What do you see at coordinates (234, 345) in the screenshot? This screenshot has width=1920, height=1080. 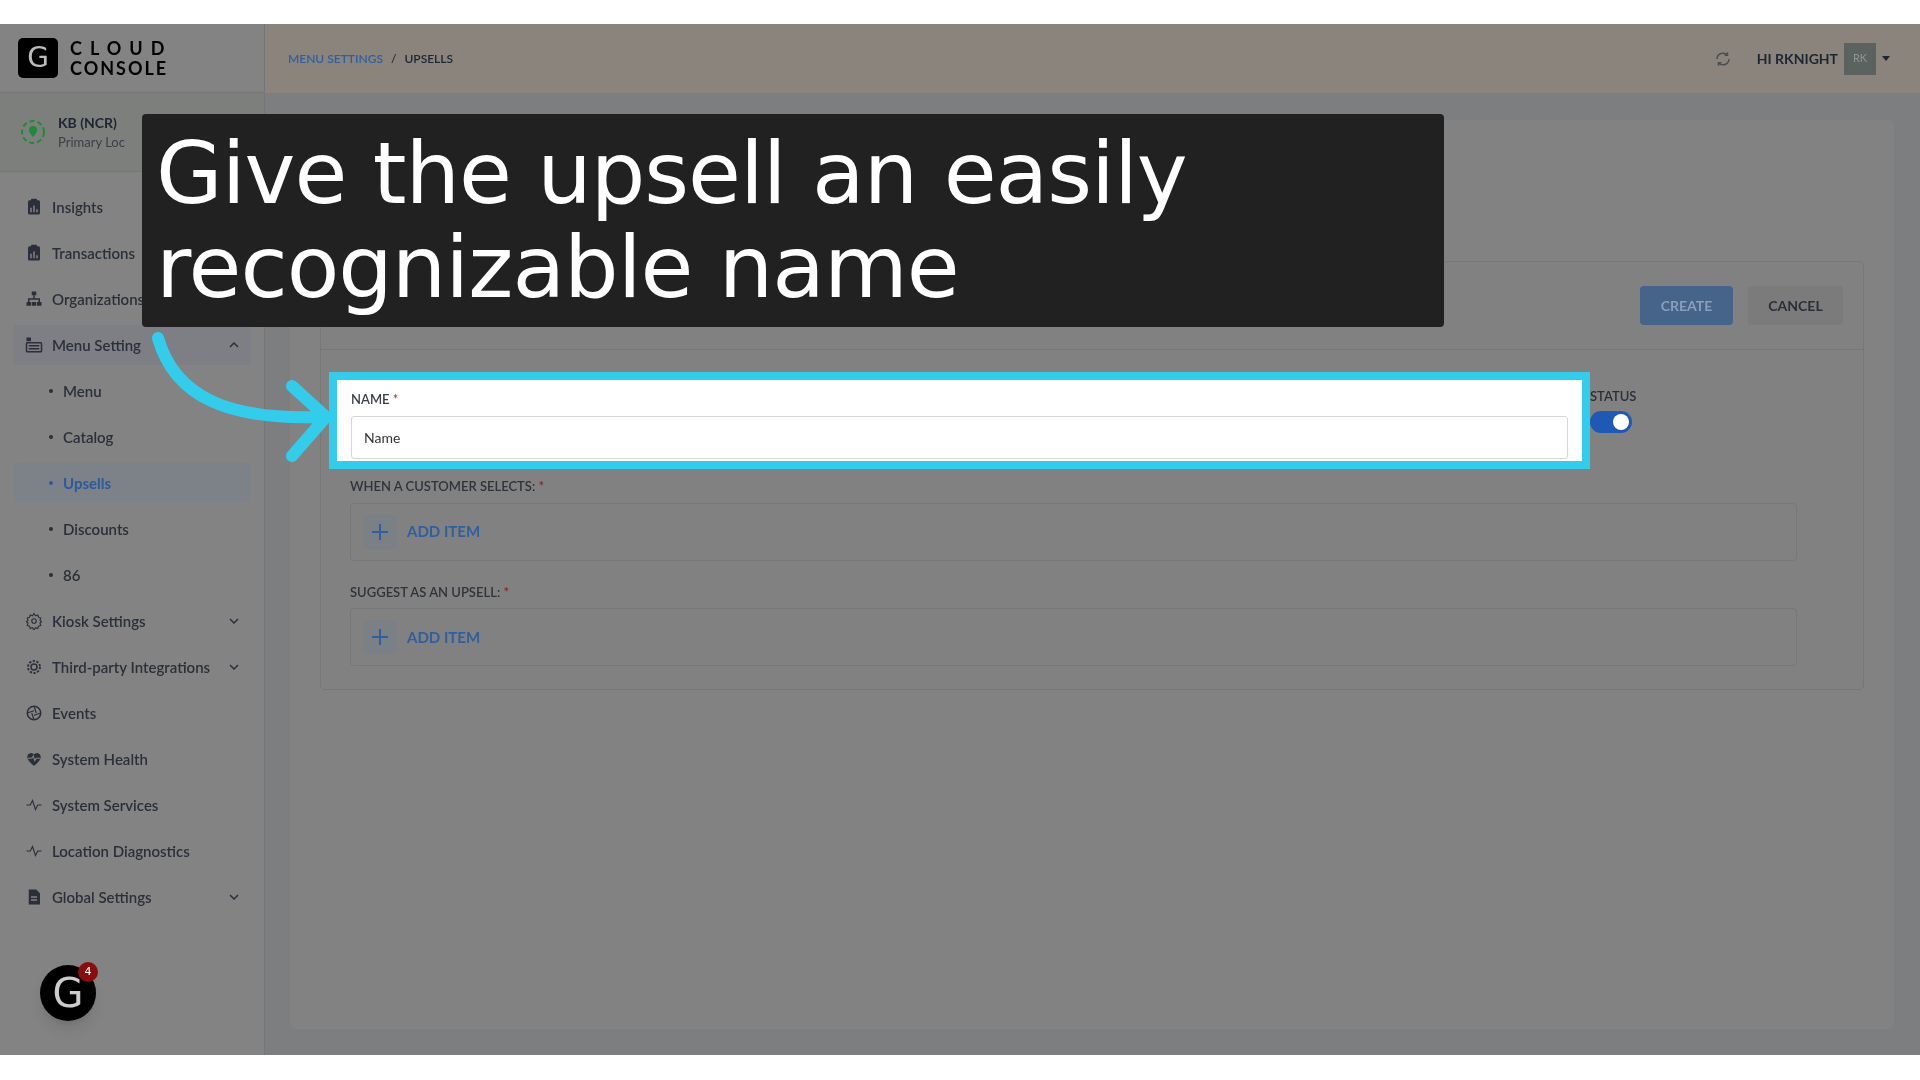 I see `chevron-up-icon` at bounding box center [234, 345].